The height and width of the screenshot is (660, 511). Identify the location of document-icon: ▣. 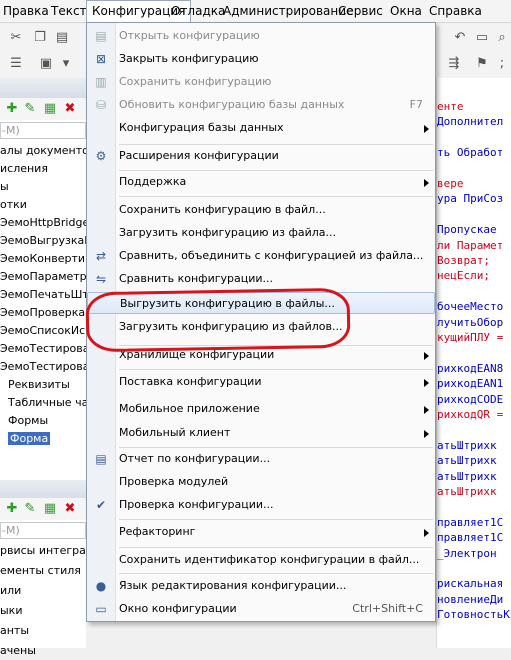
(46, 64).